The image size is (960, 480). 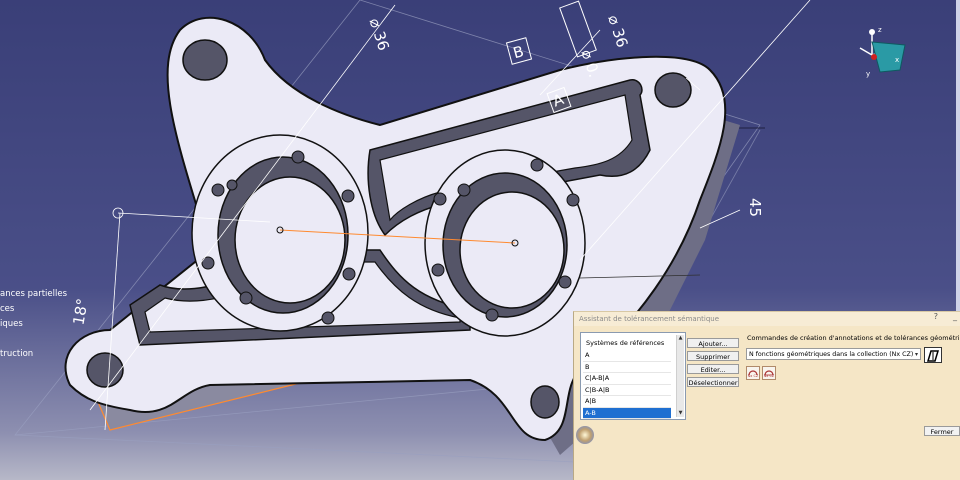 I want to click on reference-item-selected: A-B, so click(x=627, y=413).